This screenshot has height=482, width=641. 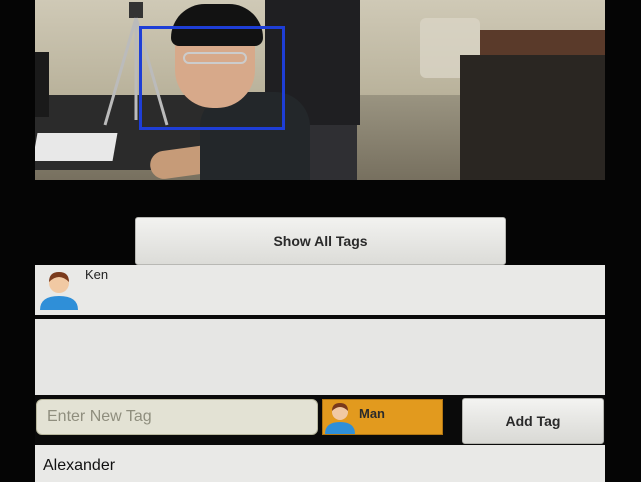 What do you see at coordinates (76, 147) in the screenshot?
I see `preview-paper` at bounding box center [76, 147].